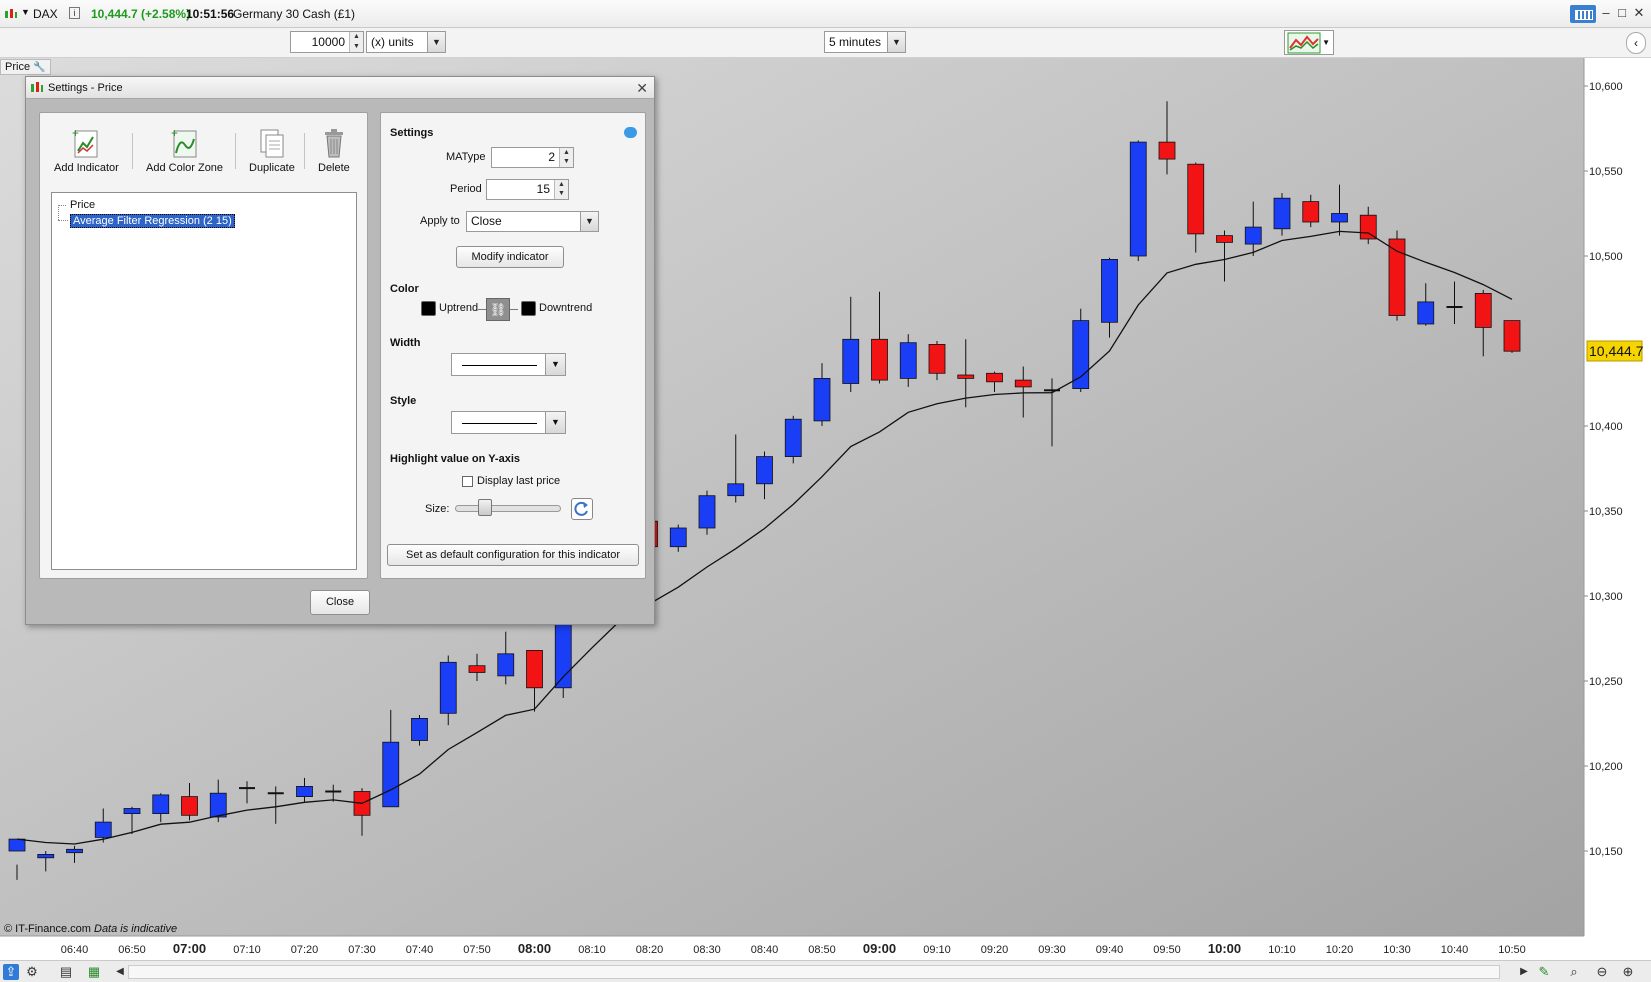  Describe the element at coordinates (528, 308) in the screenshot. I see `downtrend-color-swatch` at that location.